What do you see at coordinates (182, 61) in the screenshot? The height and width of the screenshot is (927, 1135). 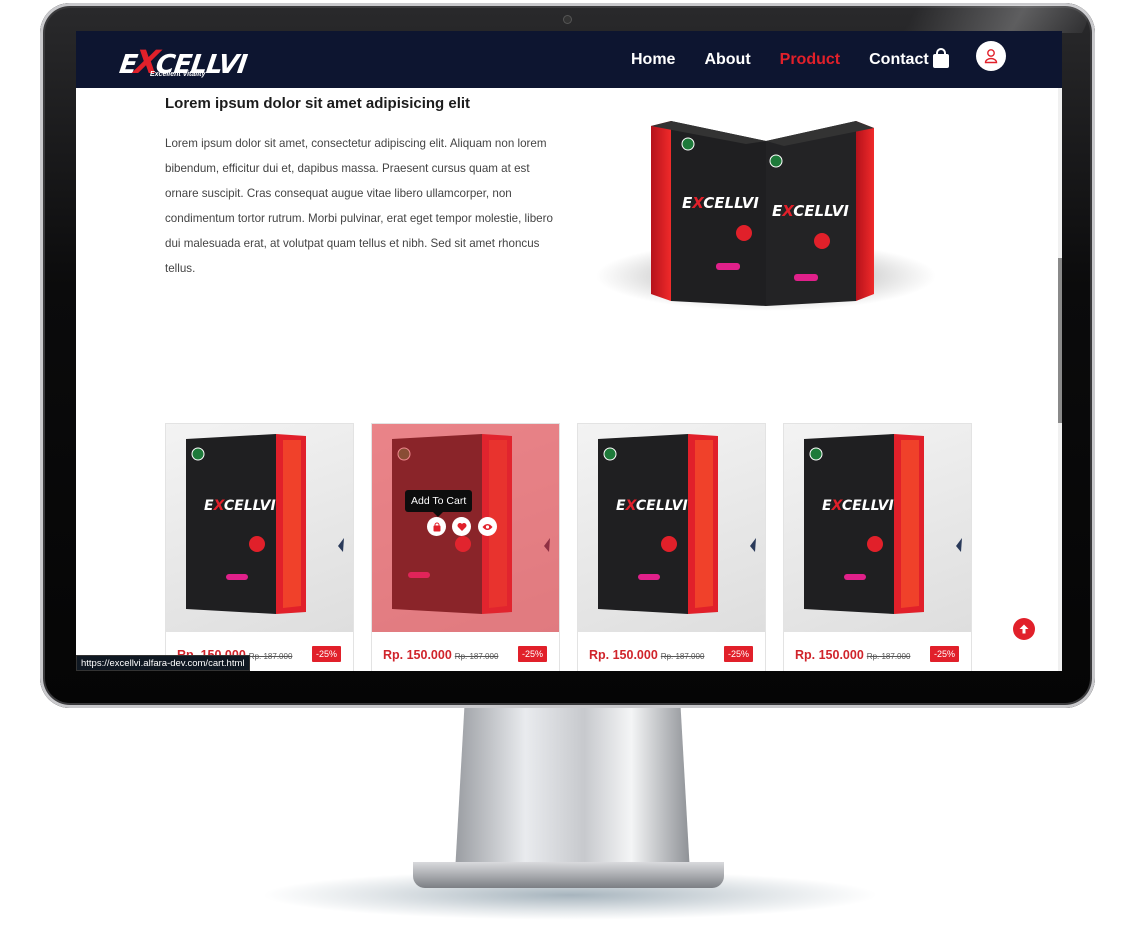 I see `brand-logo: EXCELLVI Excellent Vitality` at bounding box center [182, 61].